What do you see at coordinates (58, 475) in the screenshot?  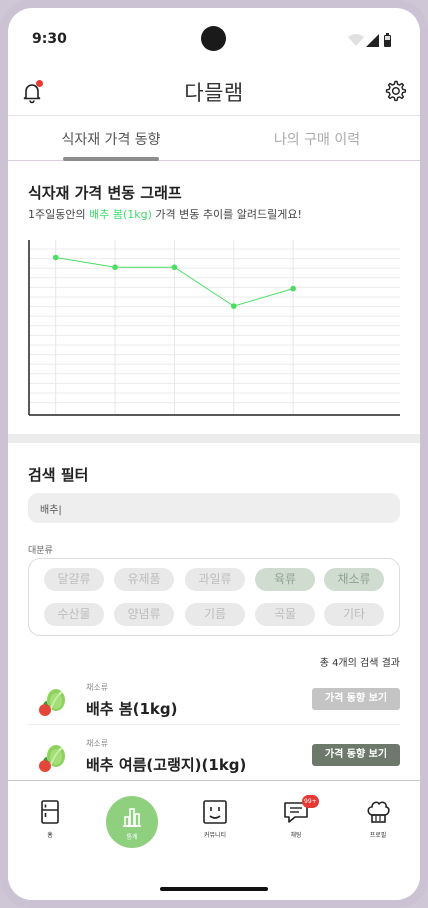 I see `filter-section-title: 검색 필터` at bounding box center [58, 475].